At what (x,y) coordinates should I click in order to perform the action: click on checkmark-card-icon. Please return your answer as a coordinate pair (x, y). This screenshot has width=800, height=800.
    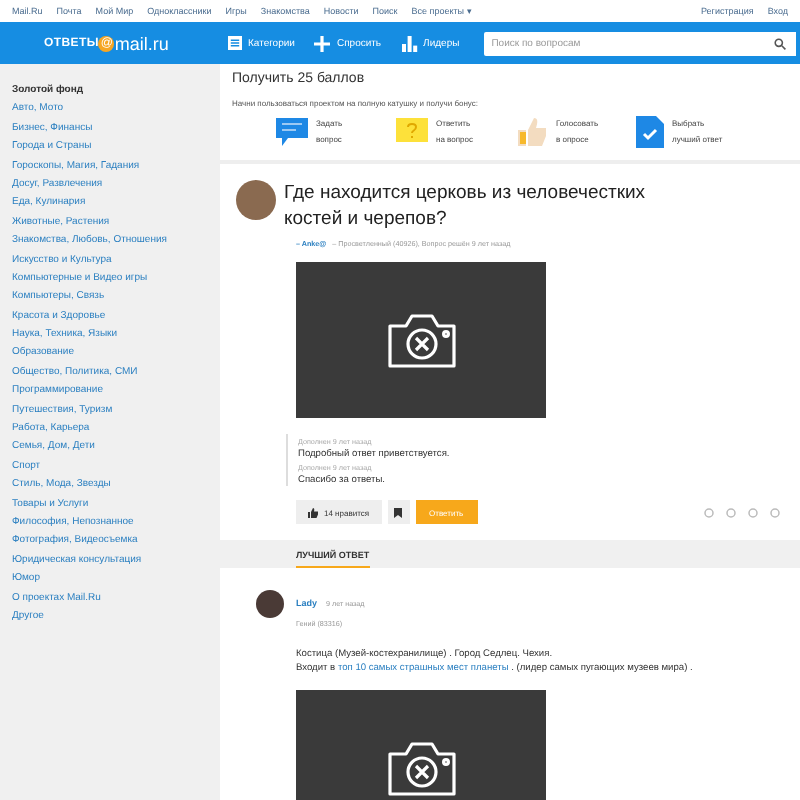
    Looking at the image, I should click on (650, 132).